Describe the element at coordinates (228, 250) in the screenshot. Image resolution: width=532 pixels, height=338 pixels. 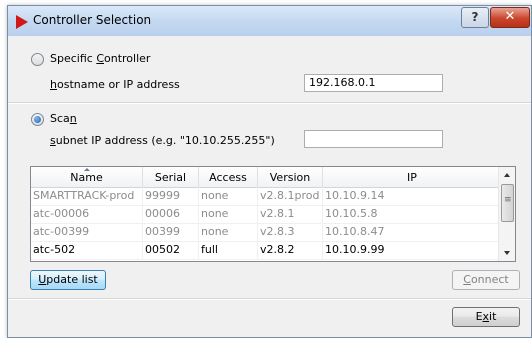
I see `cell-access: full` at that location.